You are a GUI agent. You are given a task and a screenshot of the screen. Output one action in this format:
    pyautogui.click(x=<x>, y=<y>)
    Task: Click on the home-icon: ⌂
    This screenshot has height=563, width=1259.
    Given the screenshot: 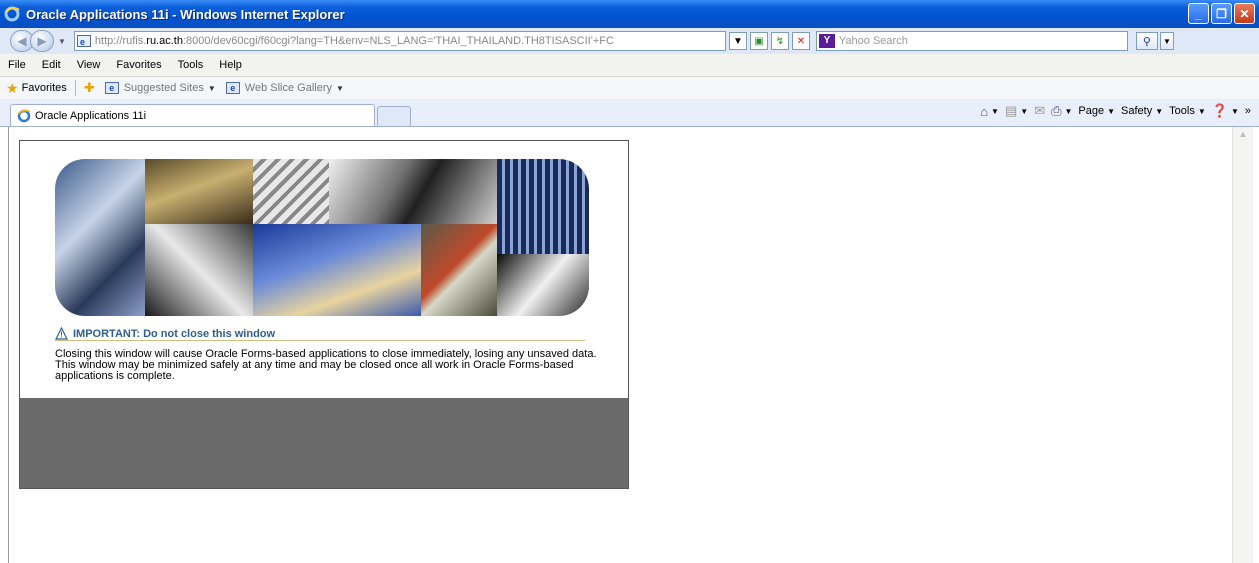 What is the action you would take?
    pyautogui.click(x=984, y=111)
    